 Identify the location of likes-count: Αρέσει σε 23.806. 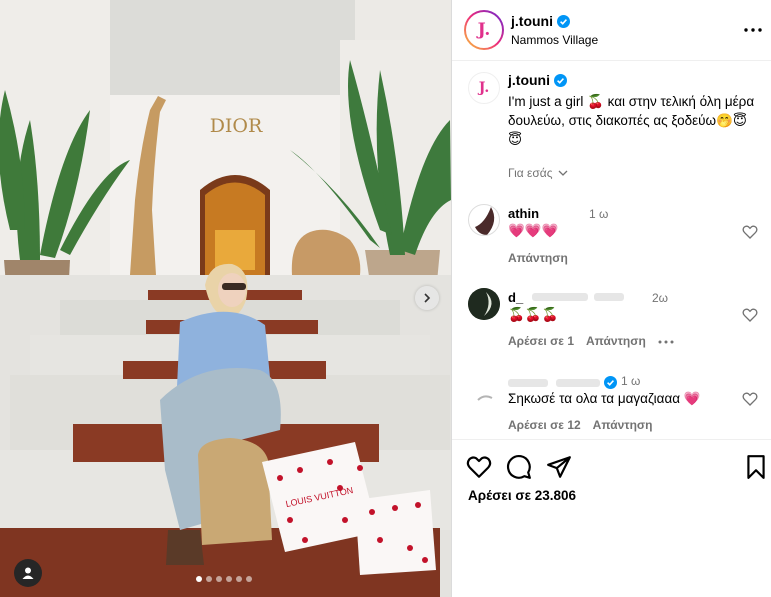
(522, 495).